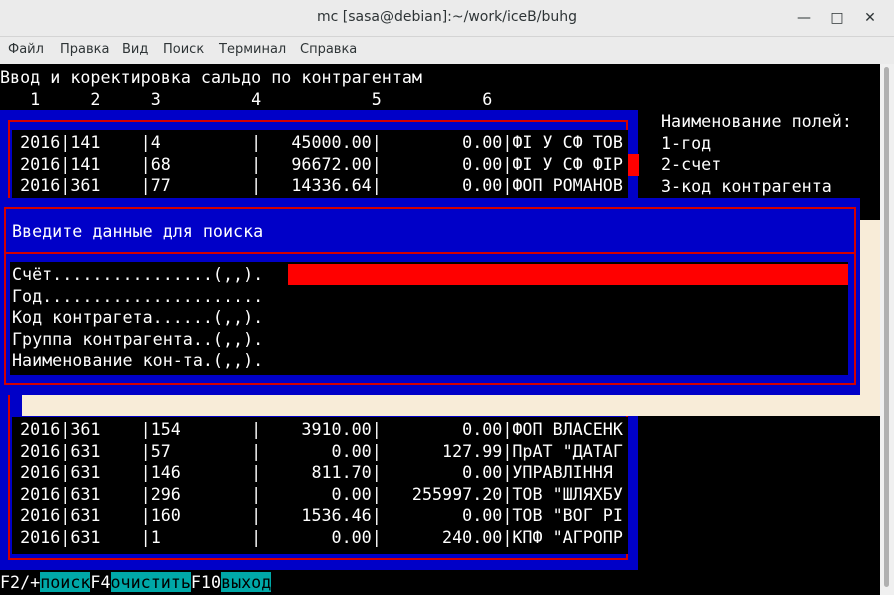  Describe the element at coordinates (746, 186) in the screenshot. I see `side-panel-item: 3-код контрагента` at that location.